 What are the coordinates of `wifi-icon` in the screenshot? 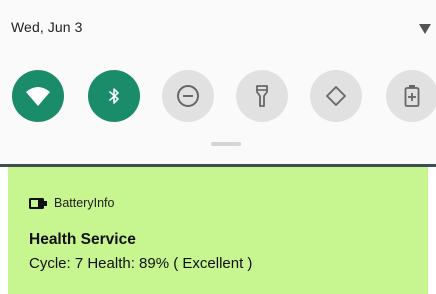 It's located at (38, 96).